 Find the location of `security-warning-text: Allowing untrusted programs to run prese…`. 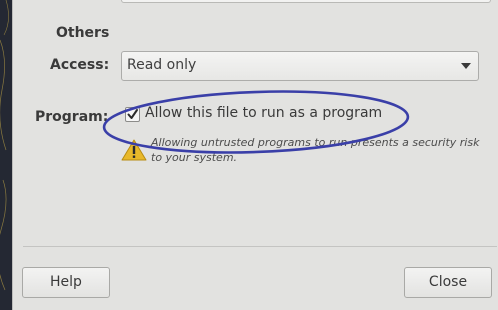

security-warning-text: Allowing untrusted programs to run prese… is located at coordinates (315, 150).